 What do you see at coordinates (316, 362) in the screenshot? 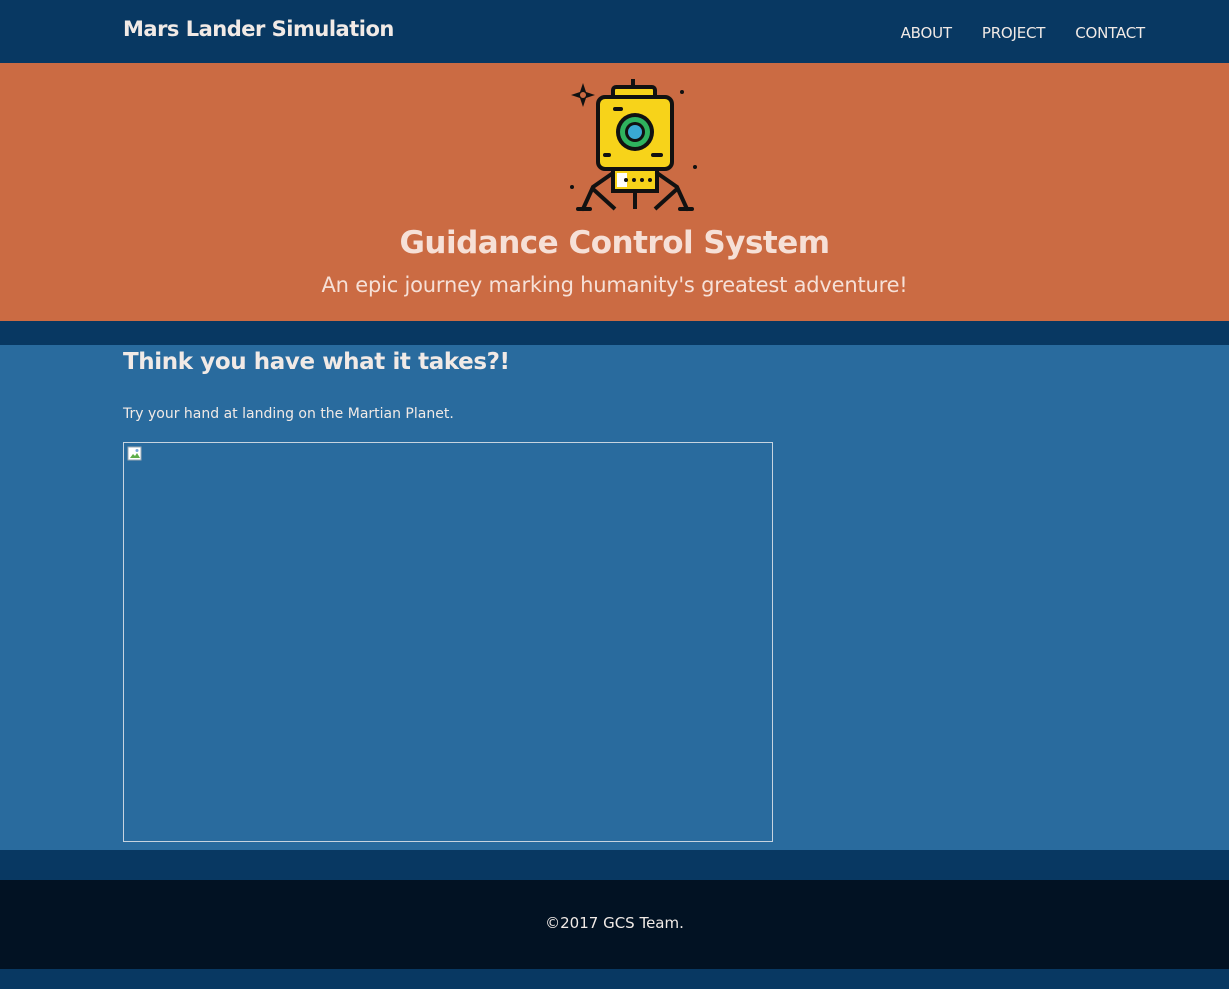
I see `section-heading: Think you have what it takes?!` at bounding box center [316, 362].